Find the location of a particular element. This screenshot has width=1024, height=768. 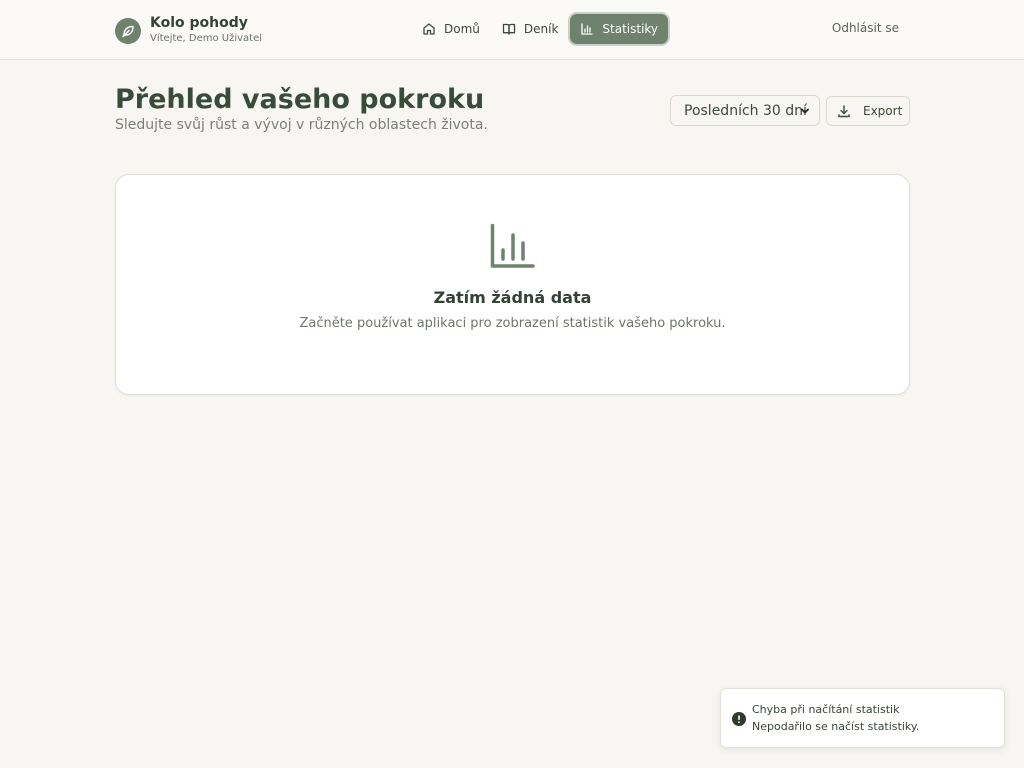

logout-link: Odhlásit se is located at coordinates (865, 28).